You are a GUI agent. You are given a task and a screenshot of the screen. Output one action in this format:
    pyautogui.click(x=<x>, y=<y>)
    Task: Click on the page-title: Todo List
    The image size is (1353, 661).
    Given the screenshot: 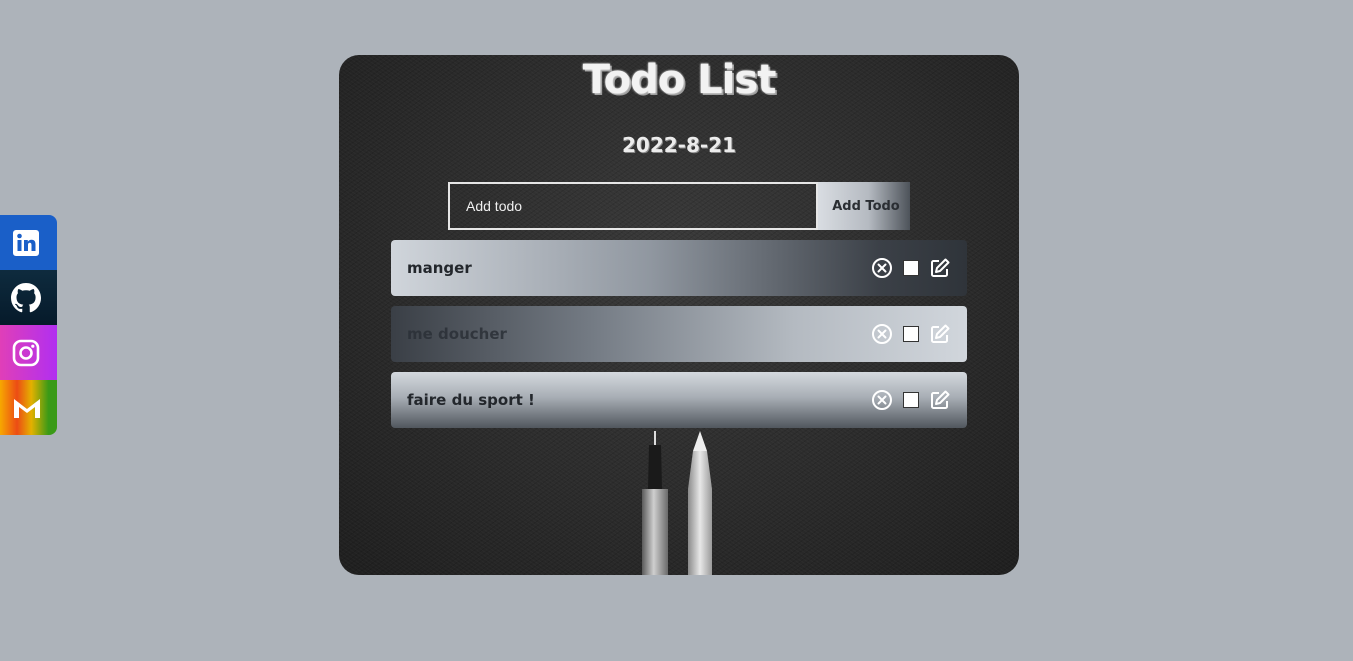 What is the action you would take?
    pyautogui.click(x=679, y=80)
    